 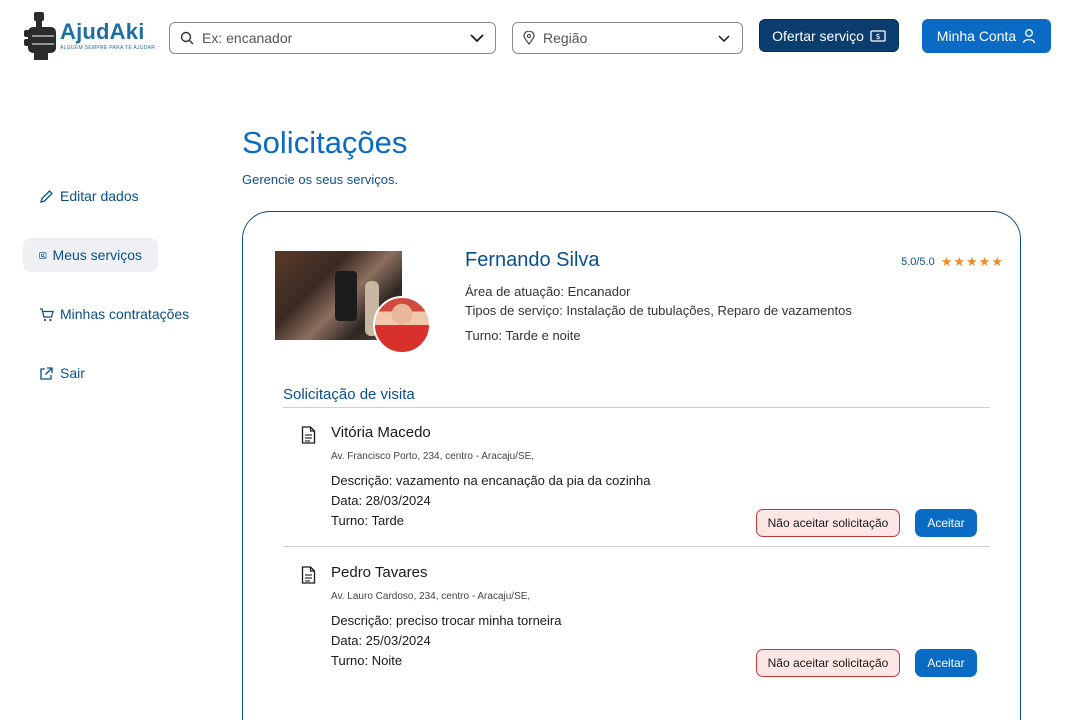 I want to click on provider-name: Fernando Silva, so click(x=532, y=260).